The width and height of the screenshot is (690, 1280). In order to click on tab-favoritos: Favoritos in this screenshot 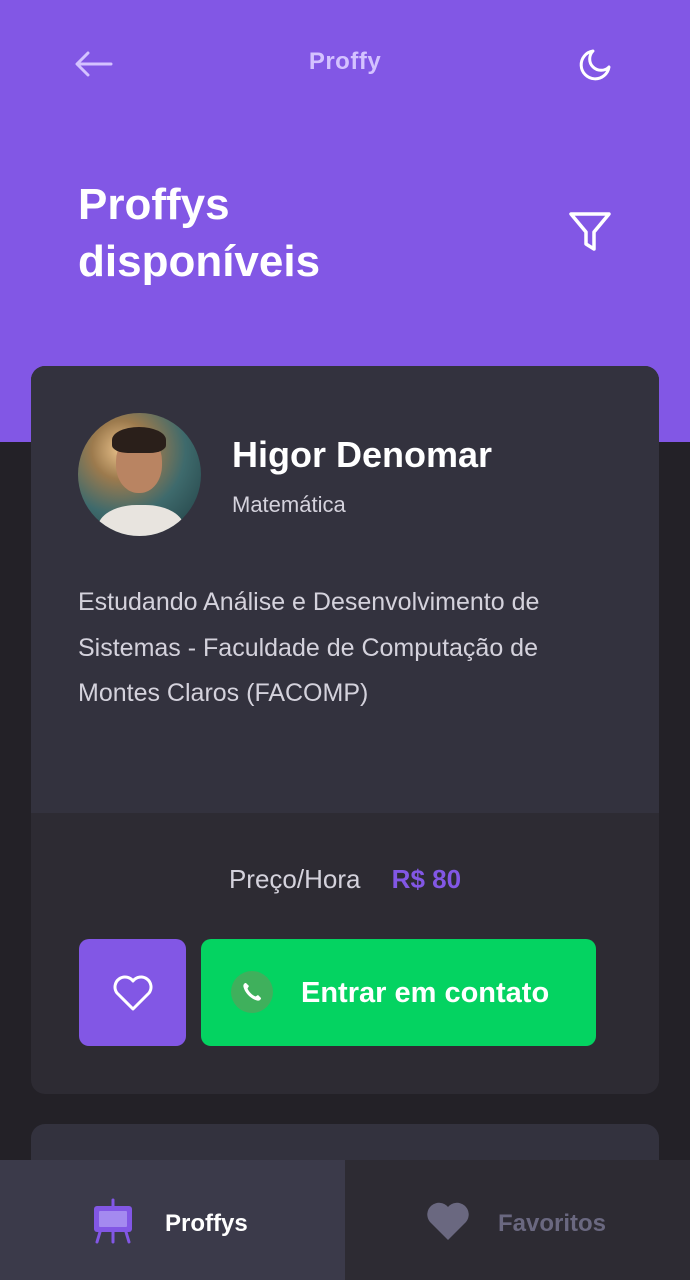, I will do `click(517, 1220)`.